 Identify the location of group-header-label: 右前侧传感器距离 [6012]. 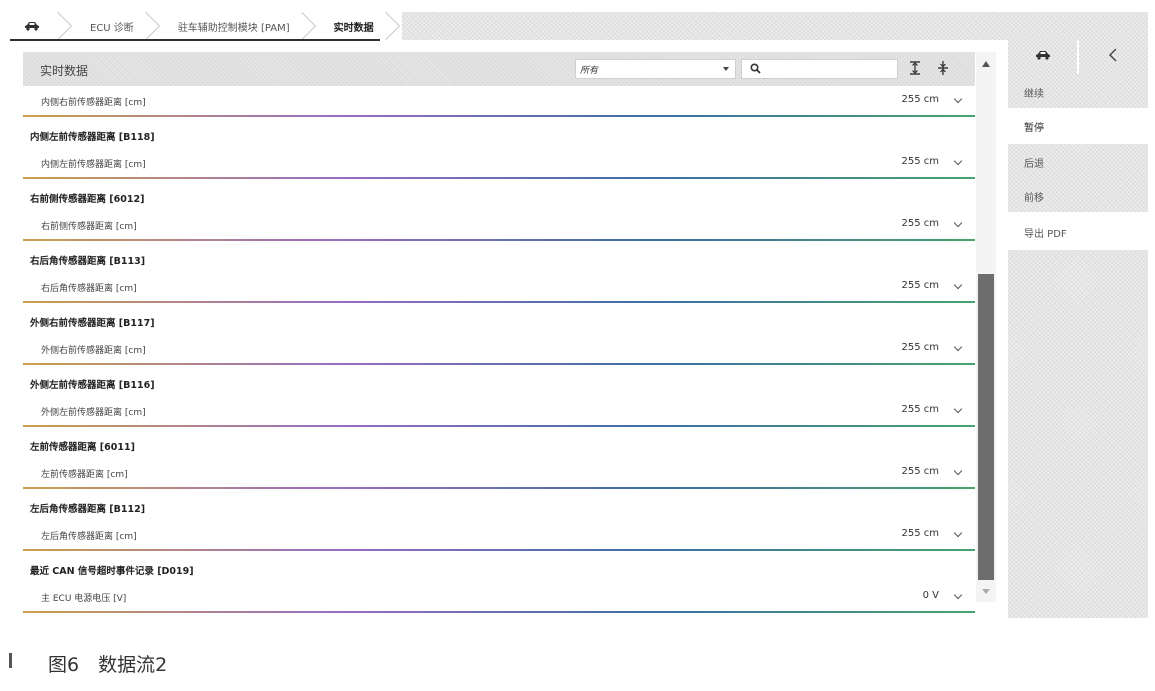
(87, 199).